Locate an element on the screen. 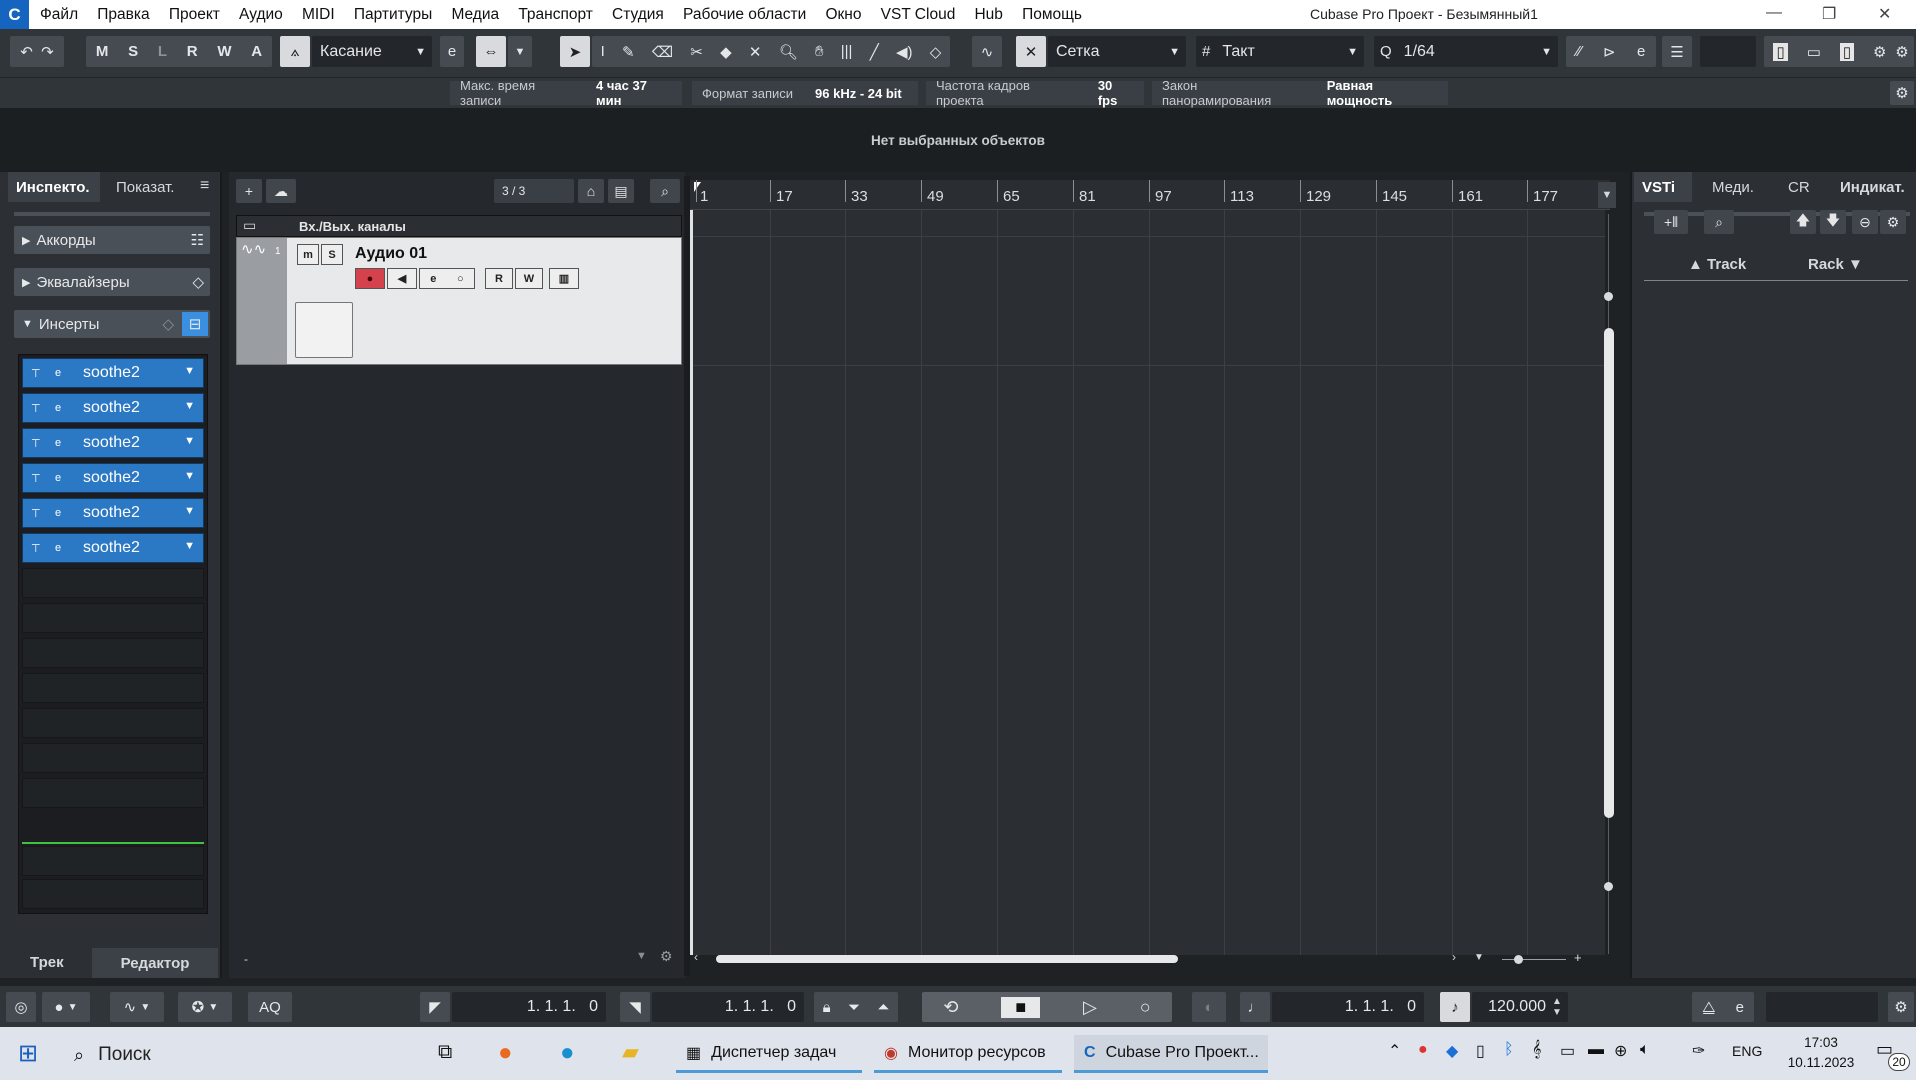 The image size is (1916, 1080). quantize-apply-icon: ⊳ is located at coordinates (1609, 52).